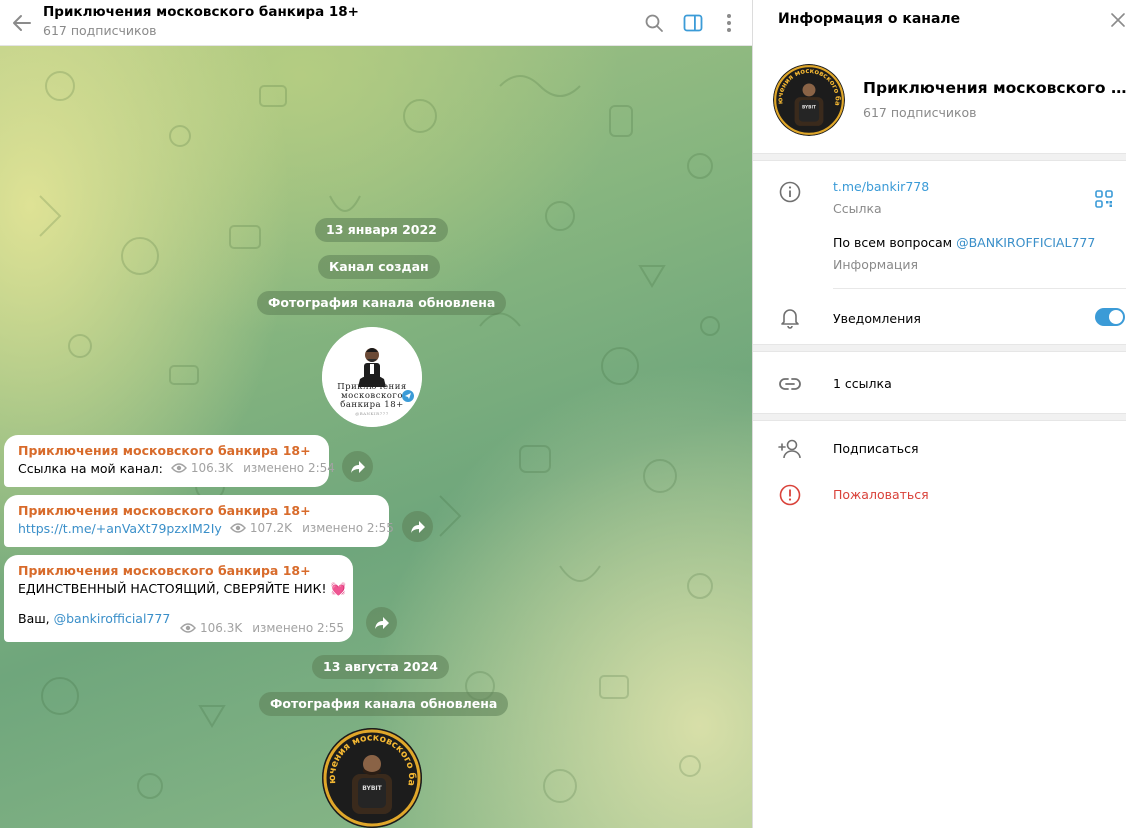 The height and width of the screenshot is (828, 1126). What do you see at coordinates (90, 468) in the screenshot?
I see `message-text: Ссылка на мой канал:` at bounding box center [90, 468].